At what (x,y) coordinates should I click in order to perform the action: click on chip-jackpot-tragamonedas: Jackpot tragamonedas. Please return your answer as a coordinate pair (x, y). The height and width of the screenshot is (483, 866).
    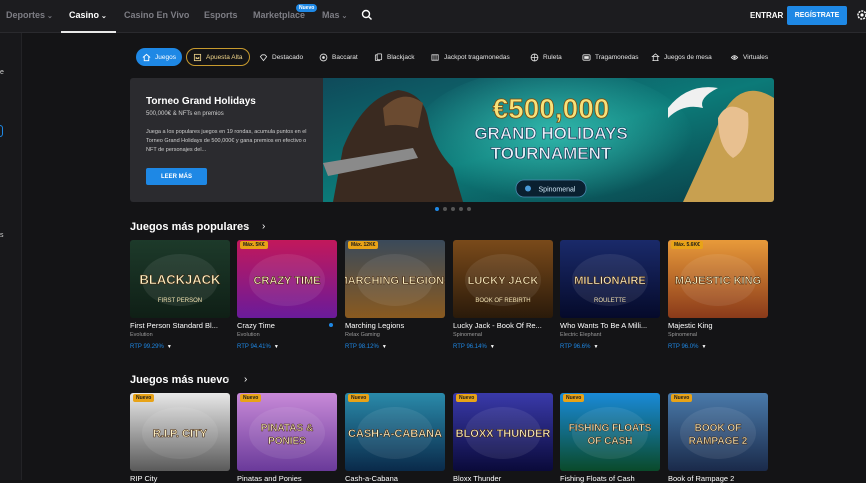
    Looking at the image, I should click on (470, 57).